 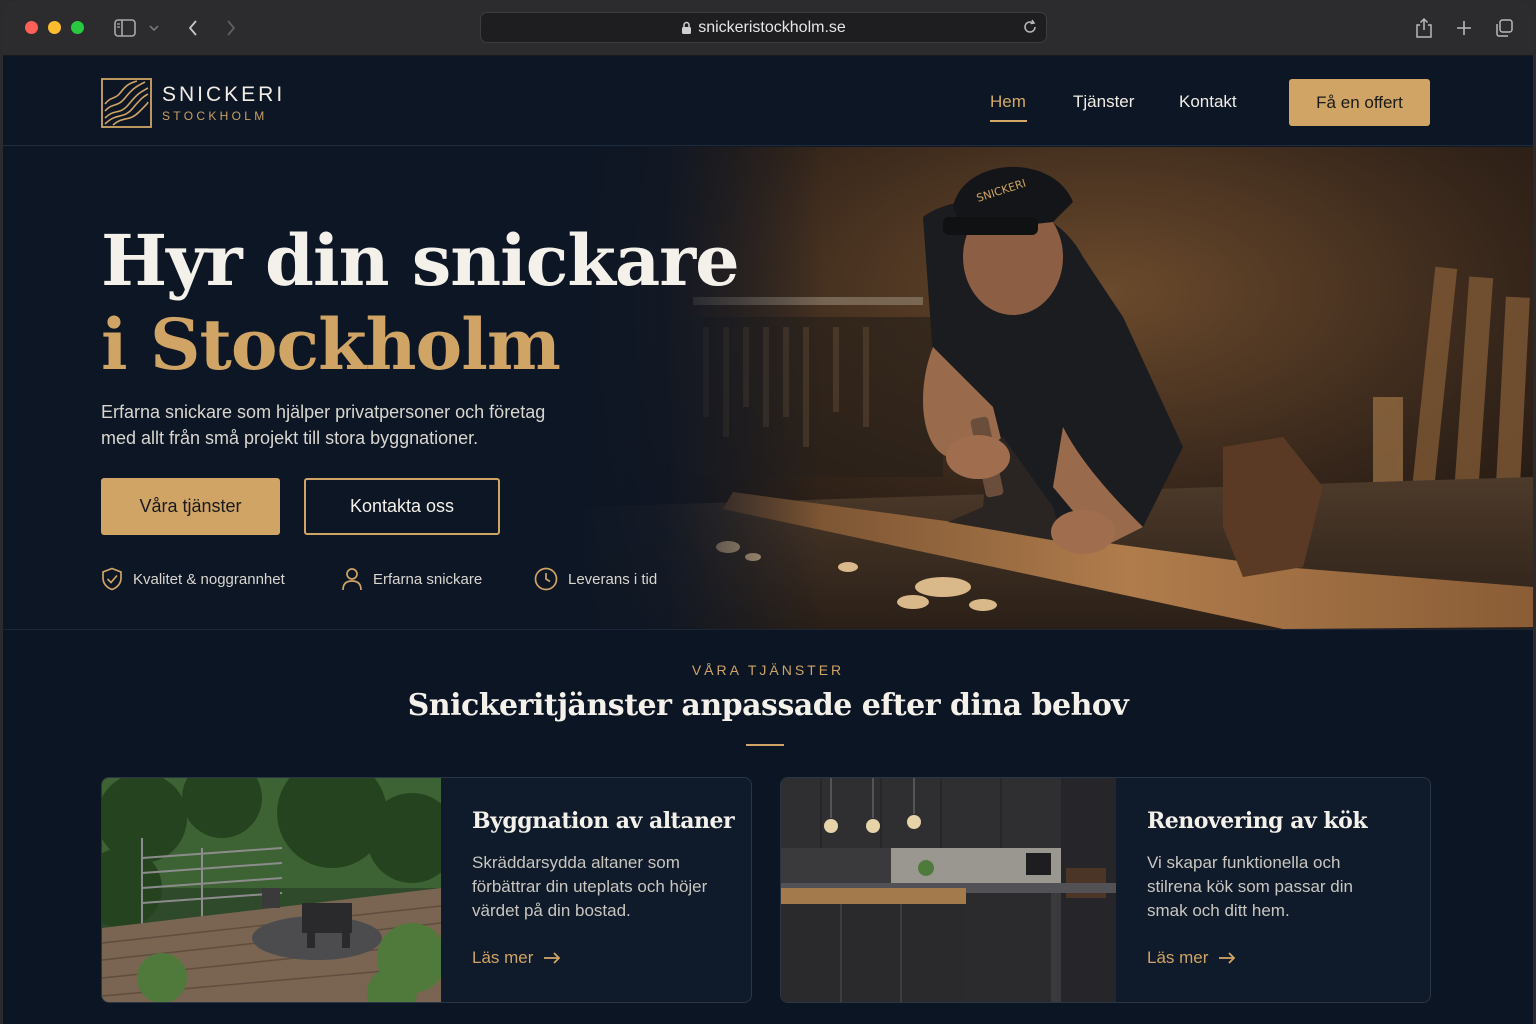 What do you see at coordinates (613, 579) in the screenshot?
I see `feature-delivery-label: Leverans i tid` at bounding box center [613, 579].